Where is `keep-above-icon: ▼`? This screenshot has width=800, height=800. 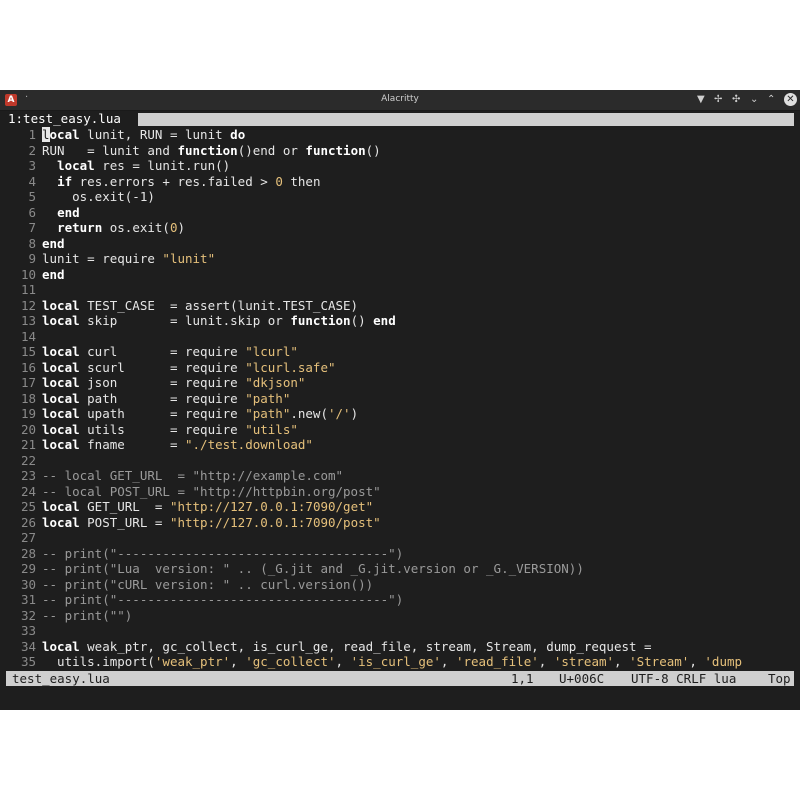 keep-above-icon: ▼ is located at coordinates (701, 100).